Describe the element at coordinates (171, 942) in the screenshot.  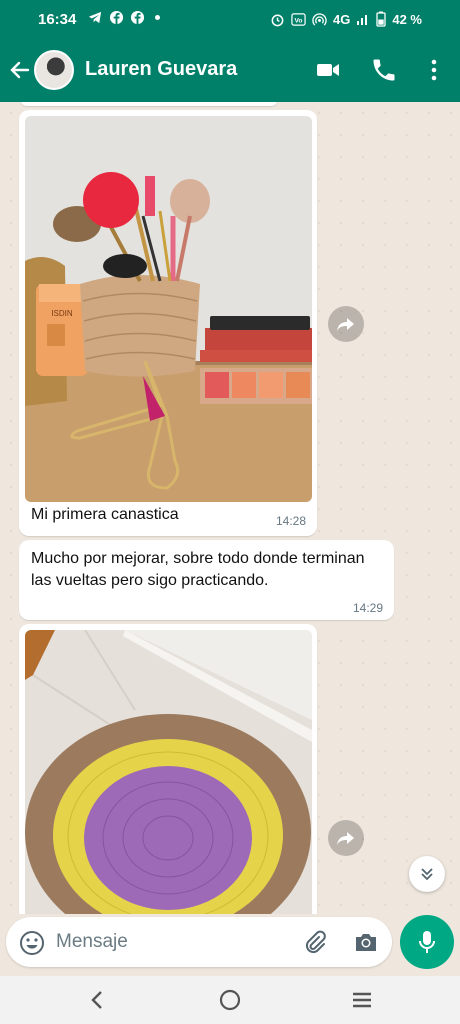
I see `message-input` at that location.